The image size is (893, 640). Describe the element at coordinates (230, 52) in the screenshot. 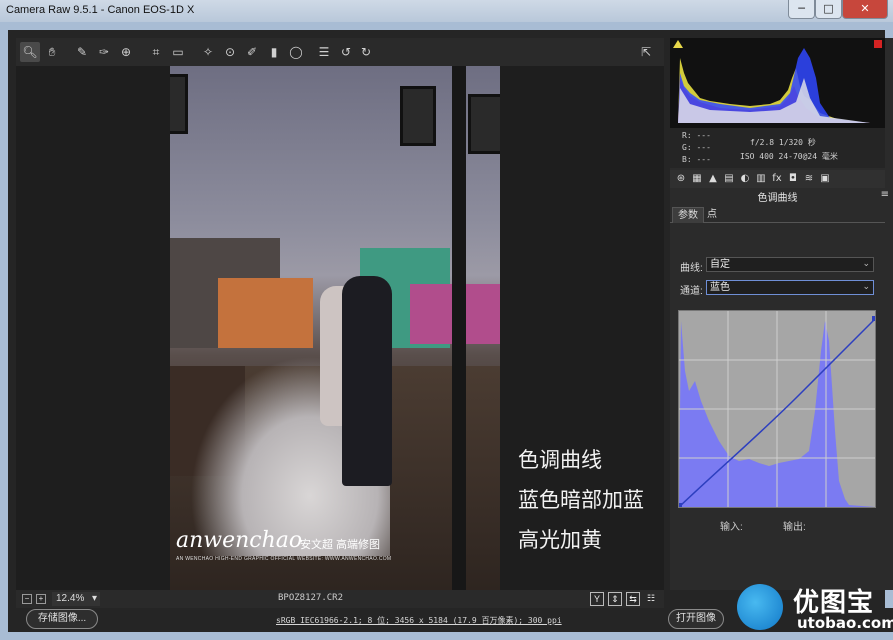

I see `red-eye-tool-icon: ⊙` at that location.